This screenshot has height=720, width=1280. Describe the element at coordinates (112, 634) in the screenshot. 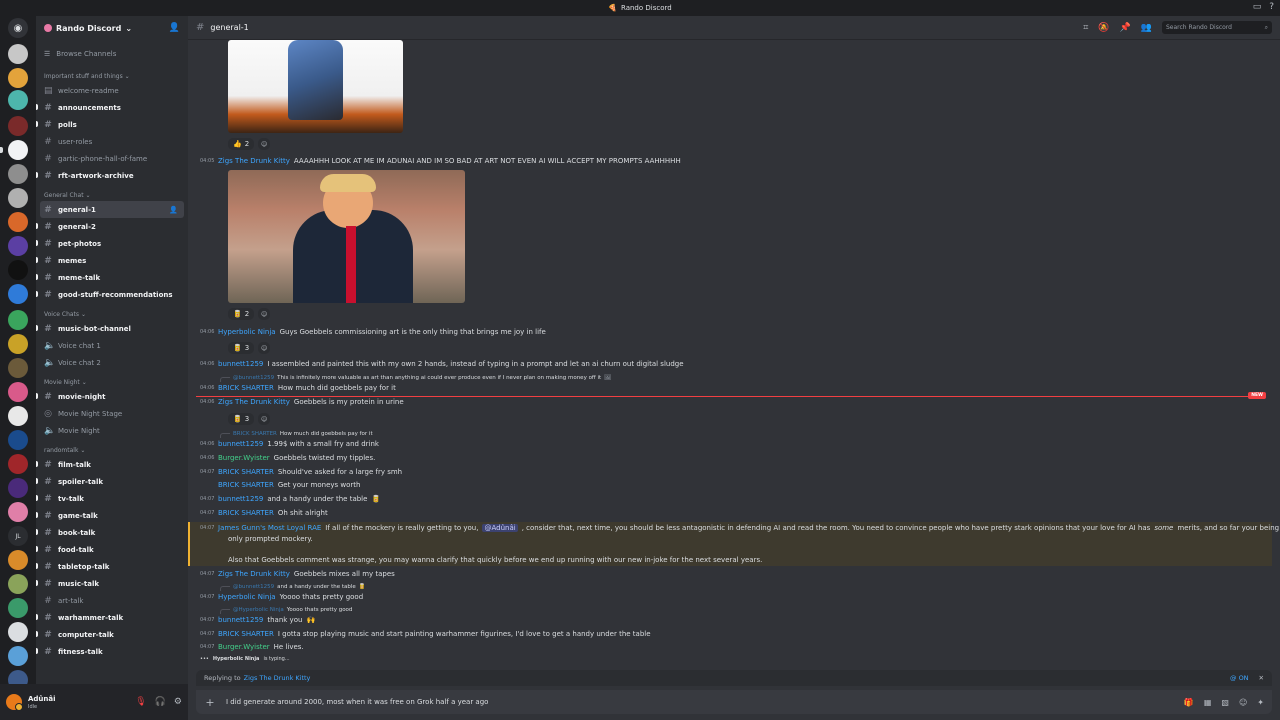

I see `channel-computer: # computer-talk` at that location.